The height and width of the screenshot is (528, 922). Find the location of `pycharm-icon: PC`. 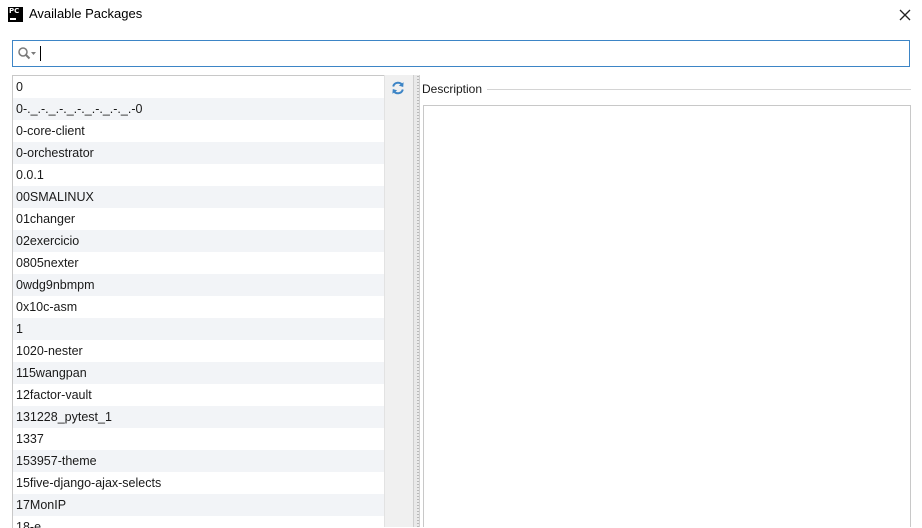

pycharm-icon: PC is located at coordinates (15, 14).